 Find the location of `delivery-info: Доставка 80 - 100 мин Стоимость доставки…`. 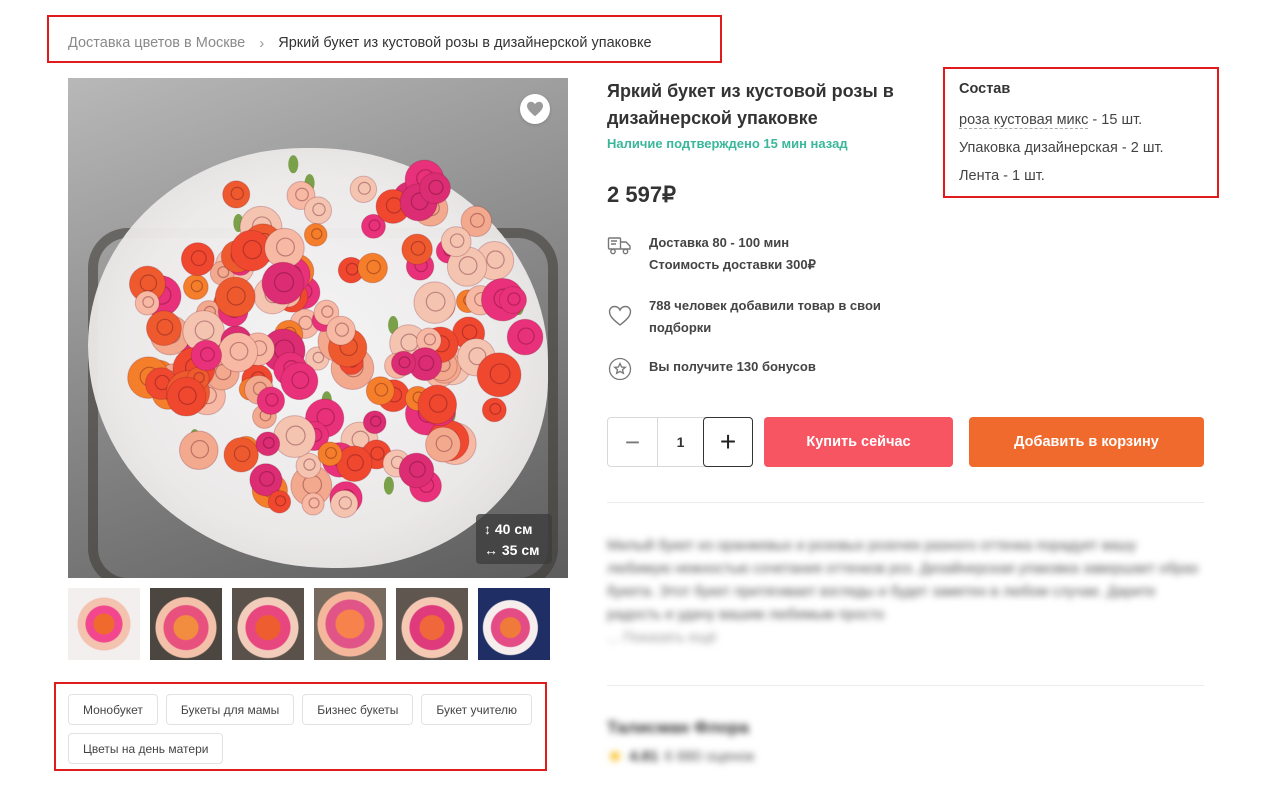

delivery-info: Доставка 80 - 100 мин Стоимость доставки… is located at coordinates (758, 254).